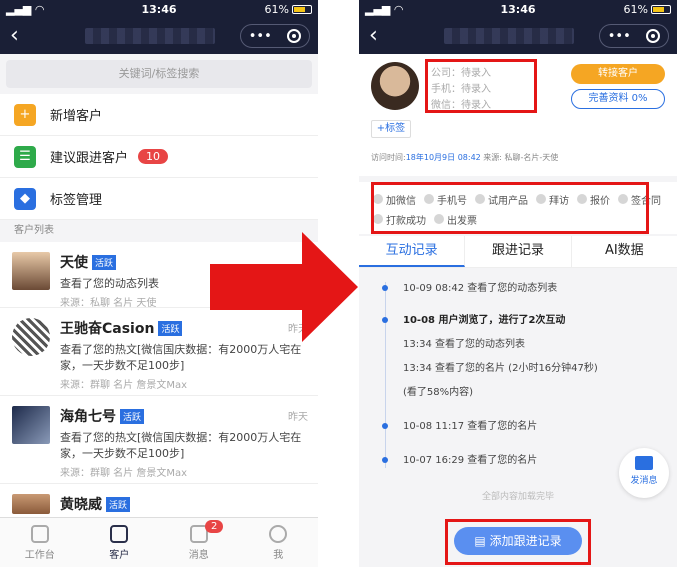 The height and width of the screenshot is (567, 677). I want to click on add-tag-button: +标签, so click(391, 129).